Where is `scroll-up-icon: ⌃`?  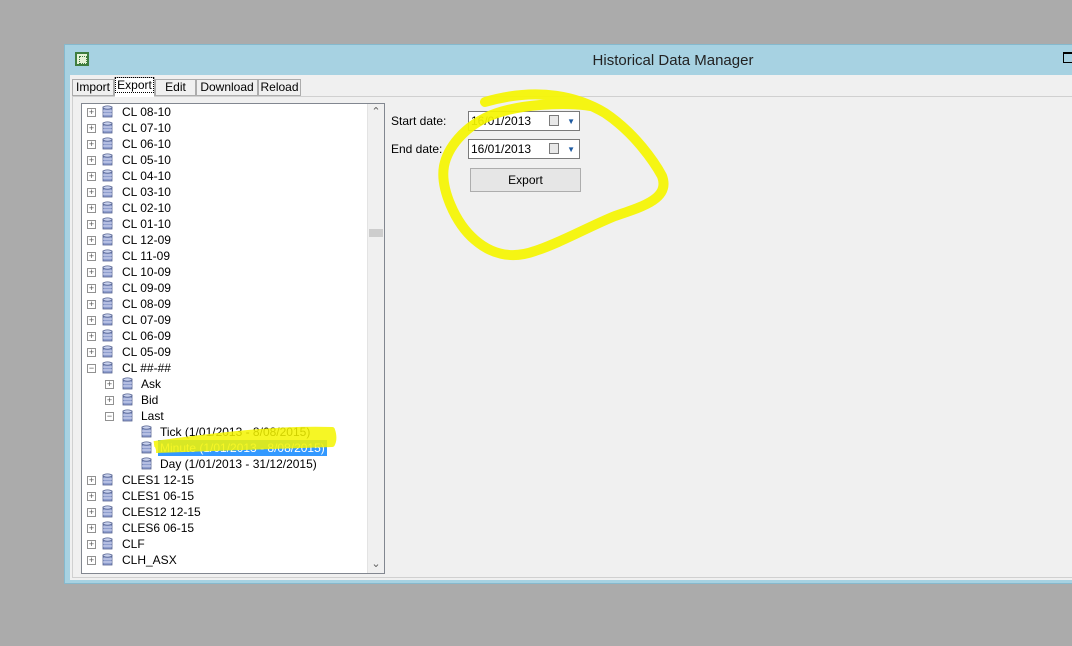
scroll-up-icon: ⌃ is located at coordinates (376, 112).